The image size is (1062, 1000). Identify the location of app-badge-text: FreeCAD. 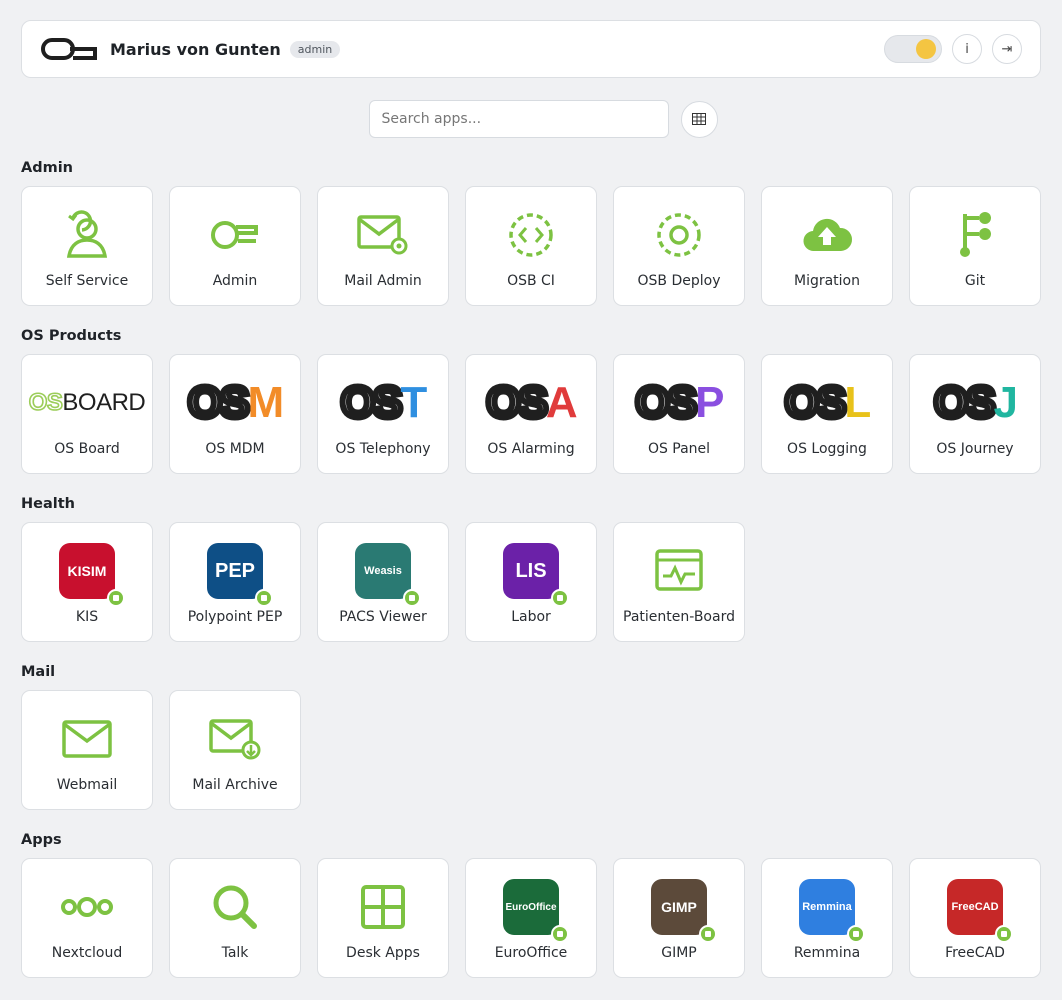
(980, 911).